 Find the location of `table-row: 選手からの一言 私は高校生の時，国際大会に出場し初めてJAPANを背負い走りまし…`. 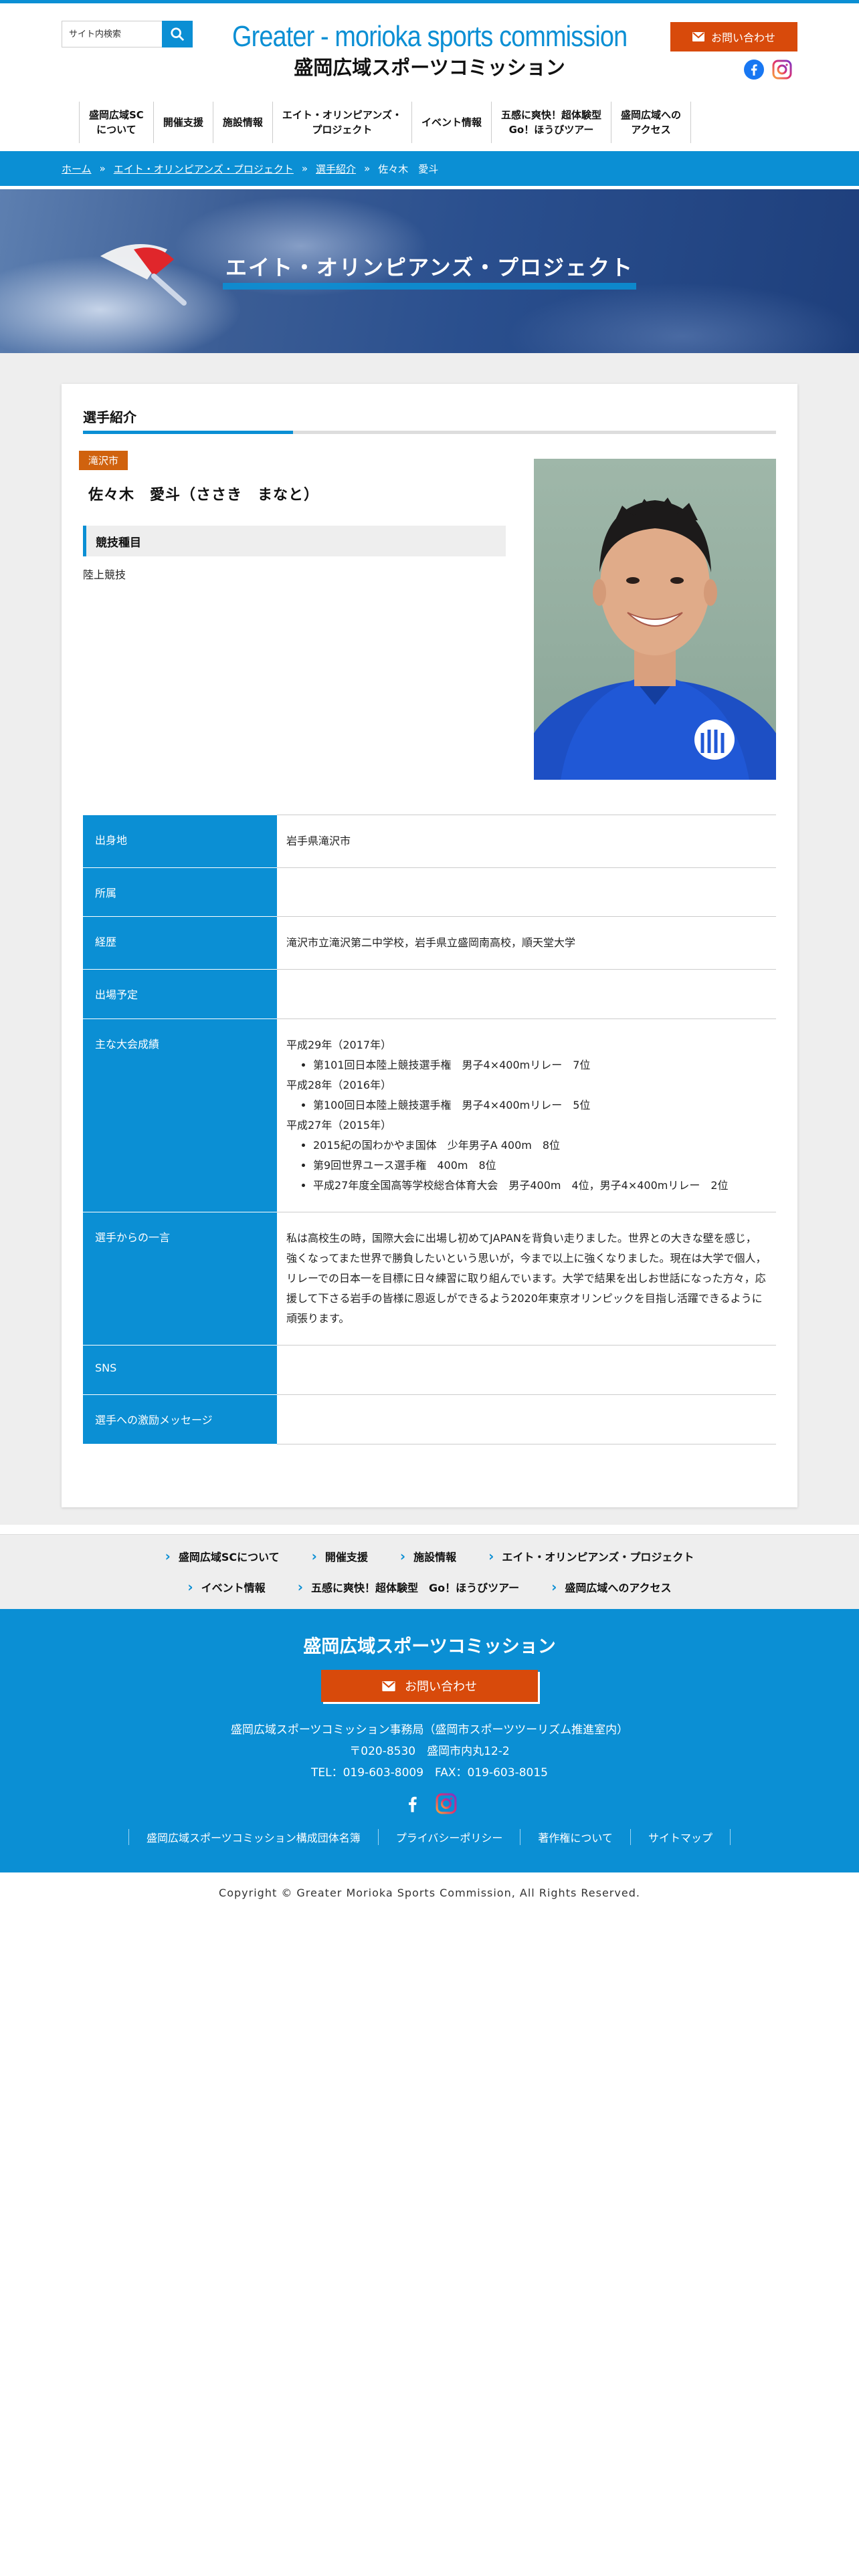

table-row: 選手からの一言 私は高校生の時，国際大会に出場し初めてJAPANを背負い走りまし… is located at coordinates (429, 1279).